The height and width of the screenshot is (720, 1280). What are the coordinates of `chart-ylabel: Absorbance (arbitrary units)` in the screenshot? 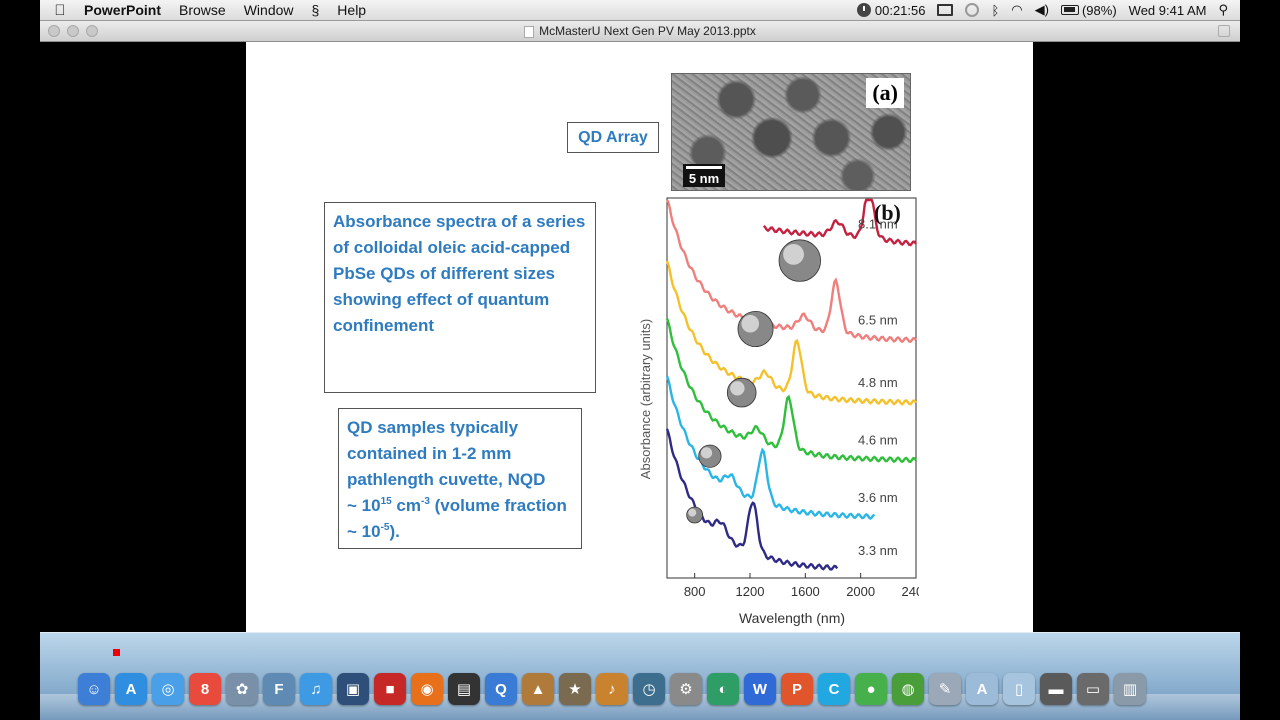 It's located at (645, 399).